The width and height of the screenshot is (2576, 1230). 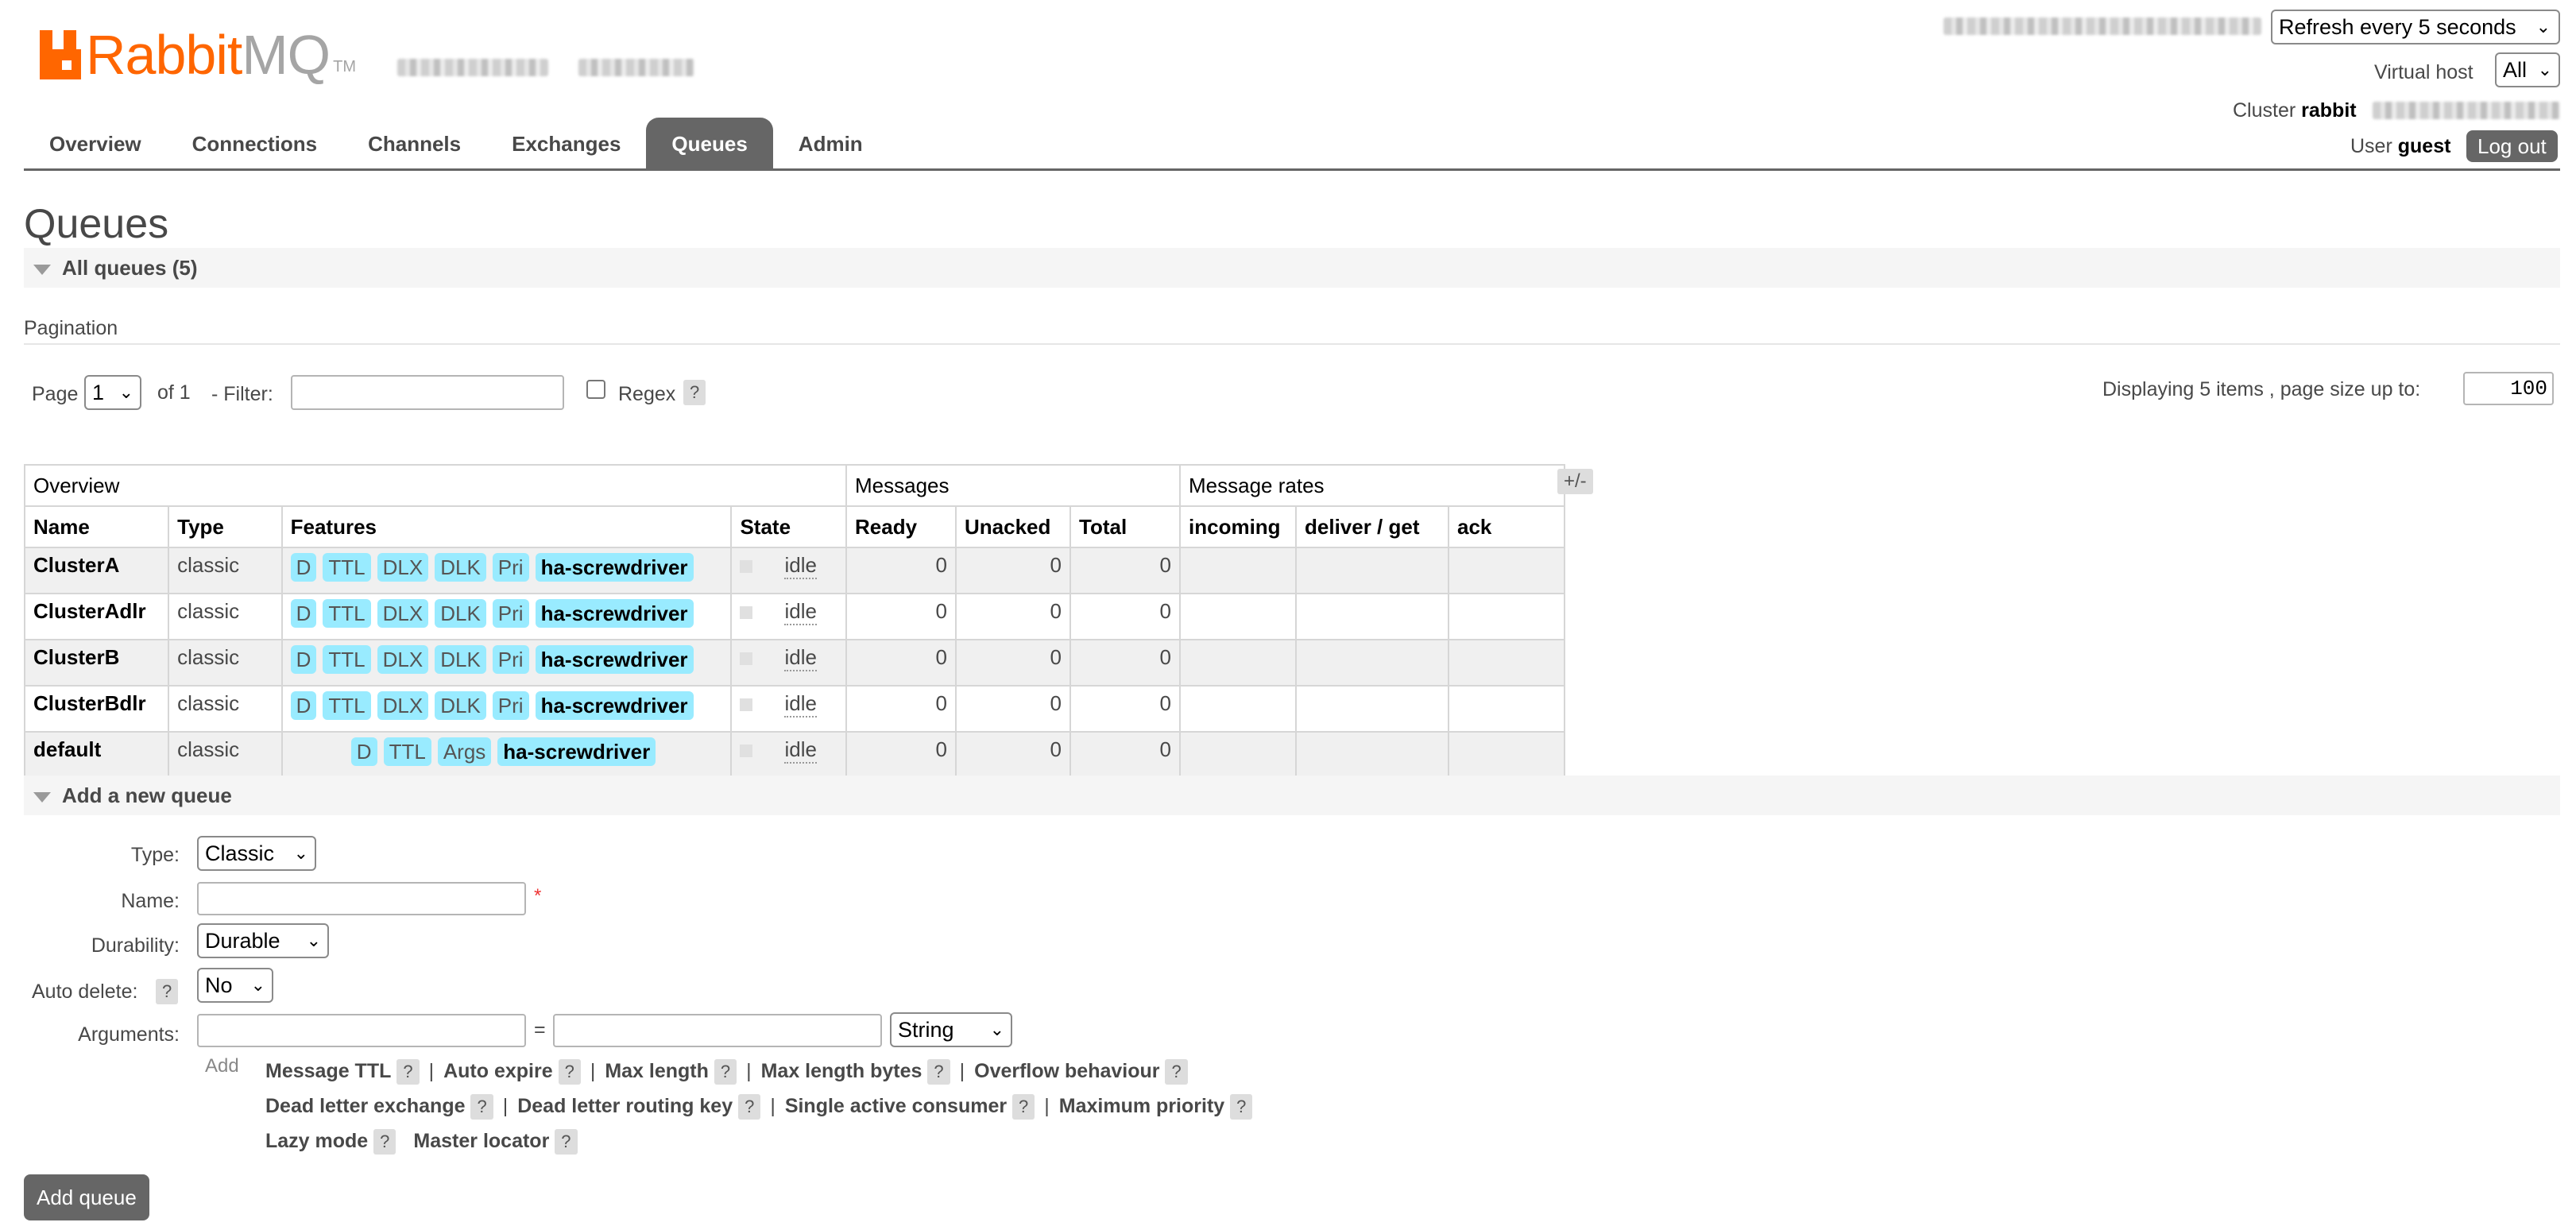 I want to click on auto-delete-help-button: ?, so click(x=167, y=991).